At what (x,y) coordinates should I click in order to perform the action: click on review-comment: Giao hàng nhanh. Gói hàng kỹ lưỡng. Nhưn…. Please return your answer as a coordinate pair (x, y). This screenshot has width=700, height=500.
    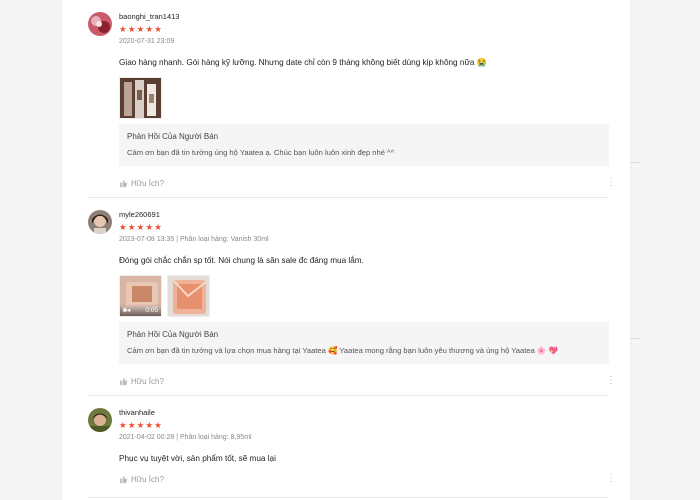
    Looking at the image, I should click on (303, 62).